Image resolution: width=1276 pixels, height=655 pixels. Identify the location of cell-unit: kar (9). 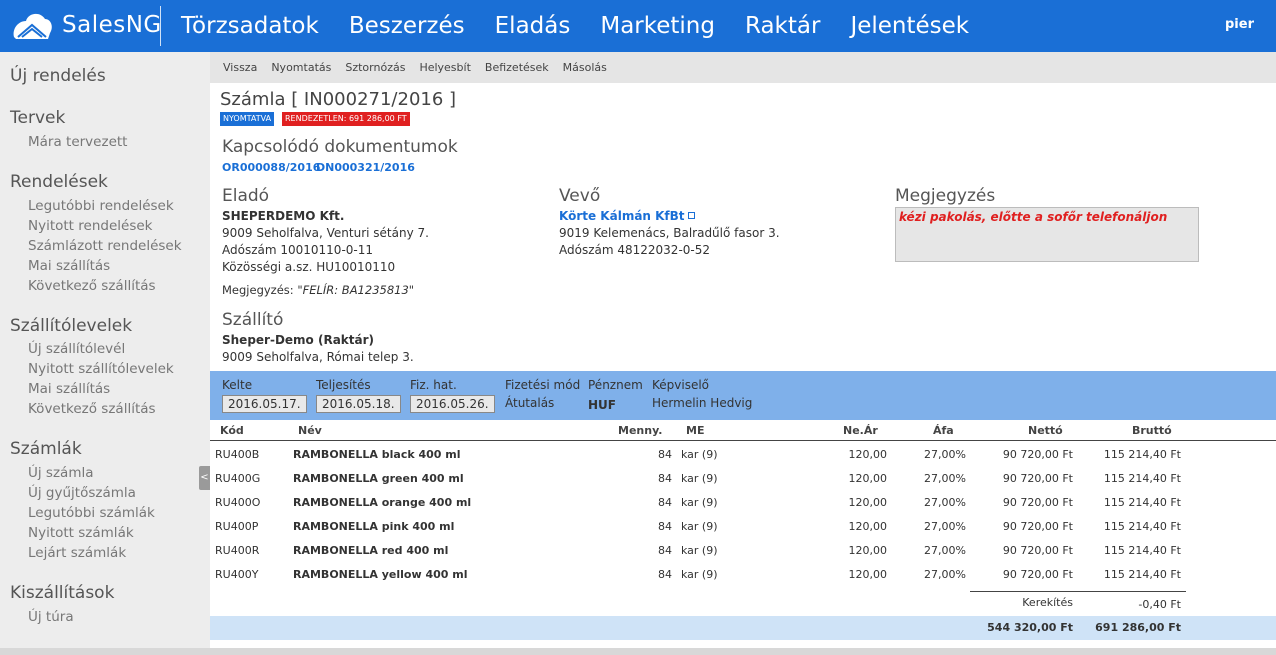
(699, 526).